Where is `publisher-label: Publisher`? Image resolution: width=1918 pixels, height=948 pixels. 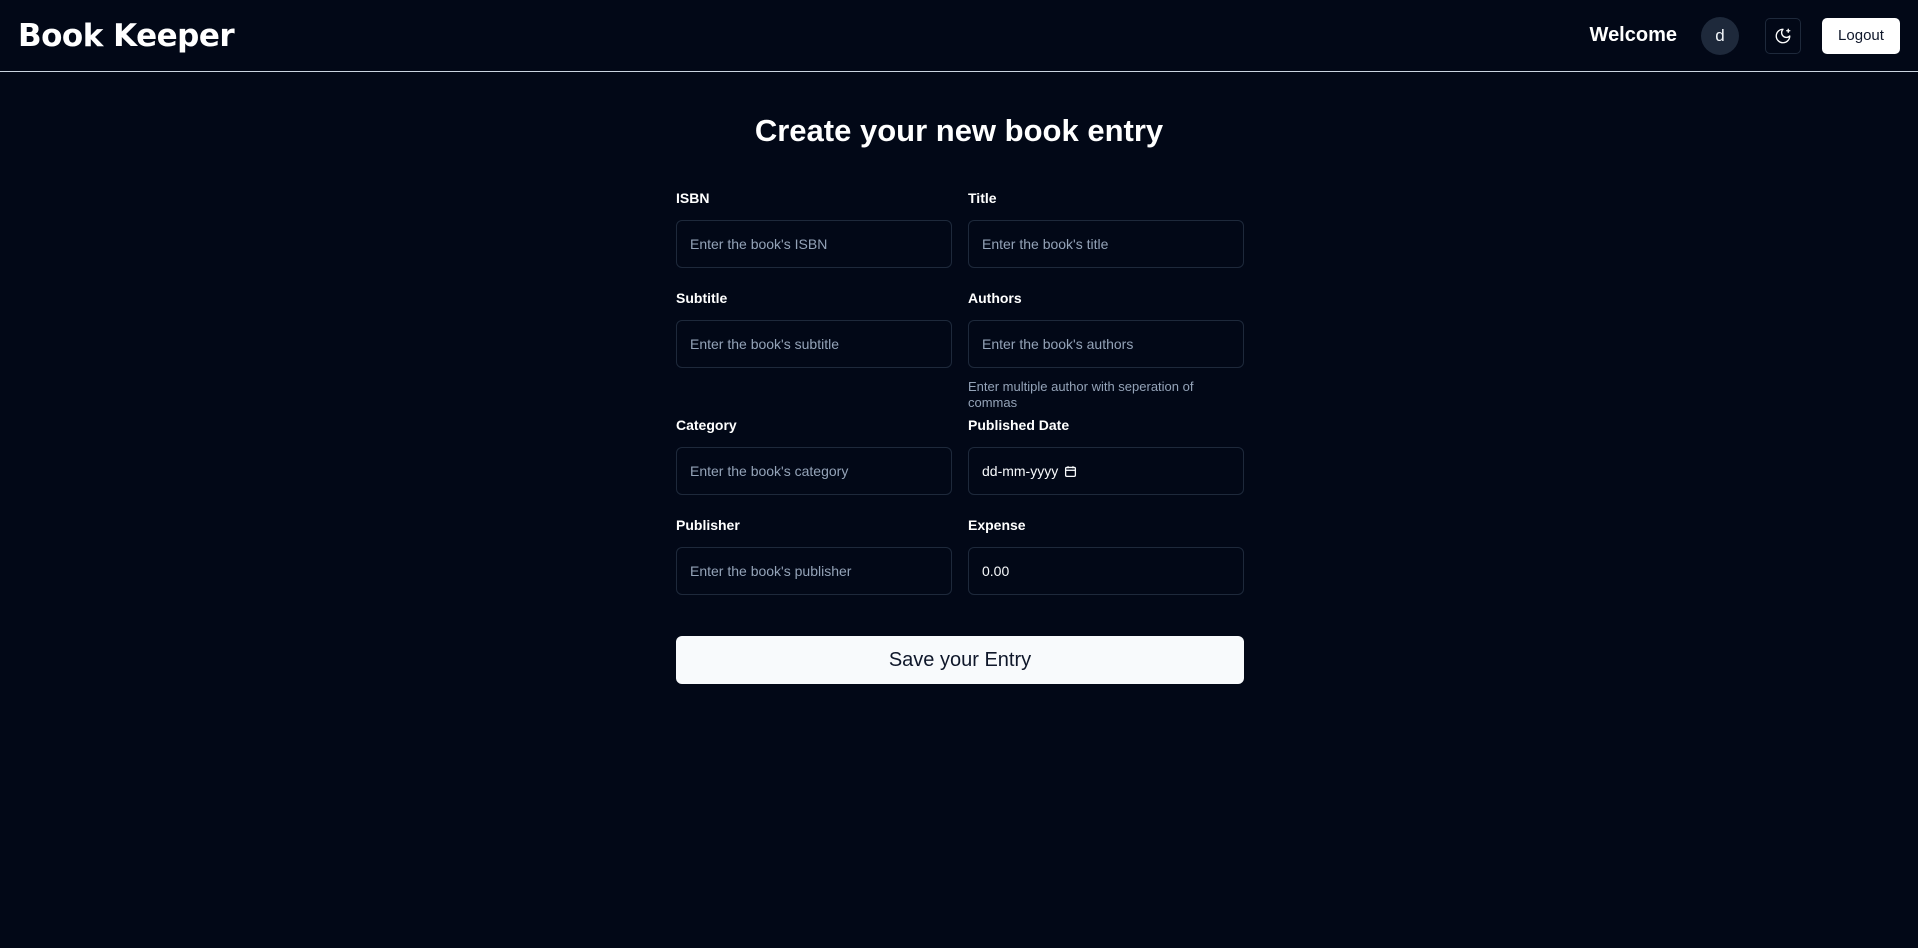
publisher-label: Publisher is located at coordinates (708, 525).